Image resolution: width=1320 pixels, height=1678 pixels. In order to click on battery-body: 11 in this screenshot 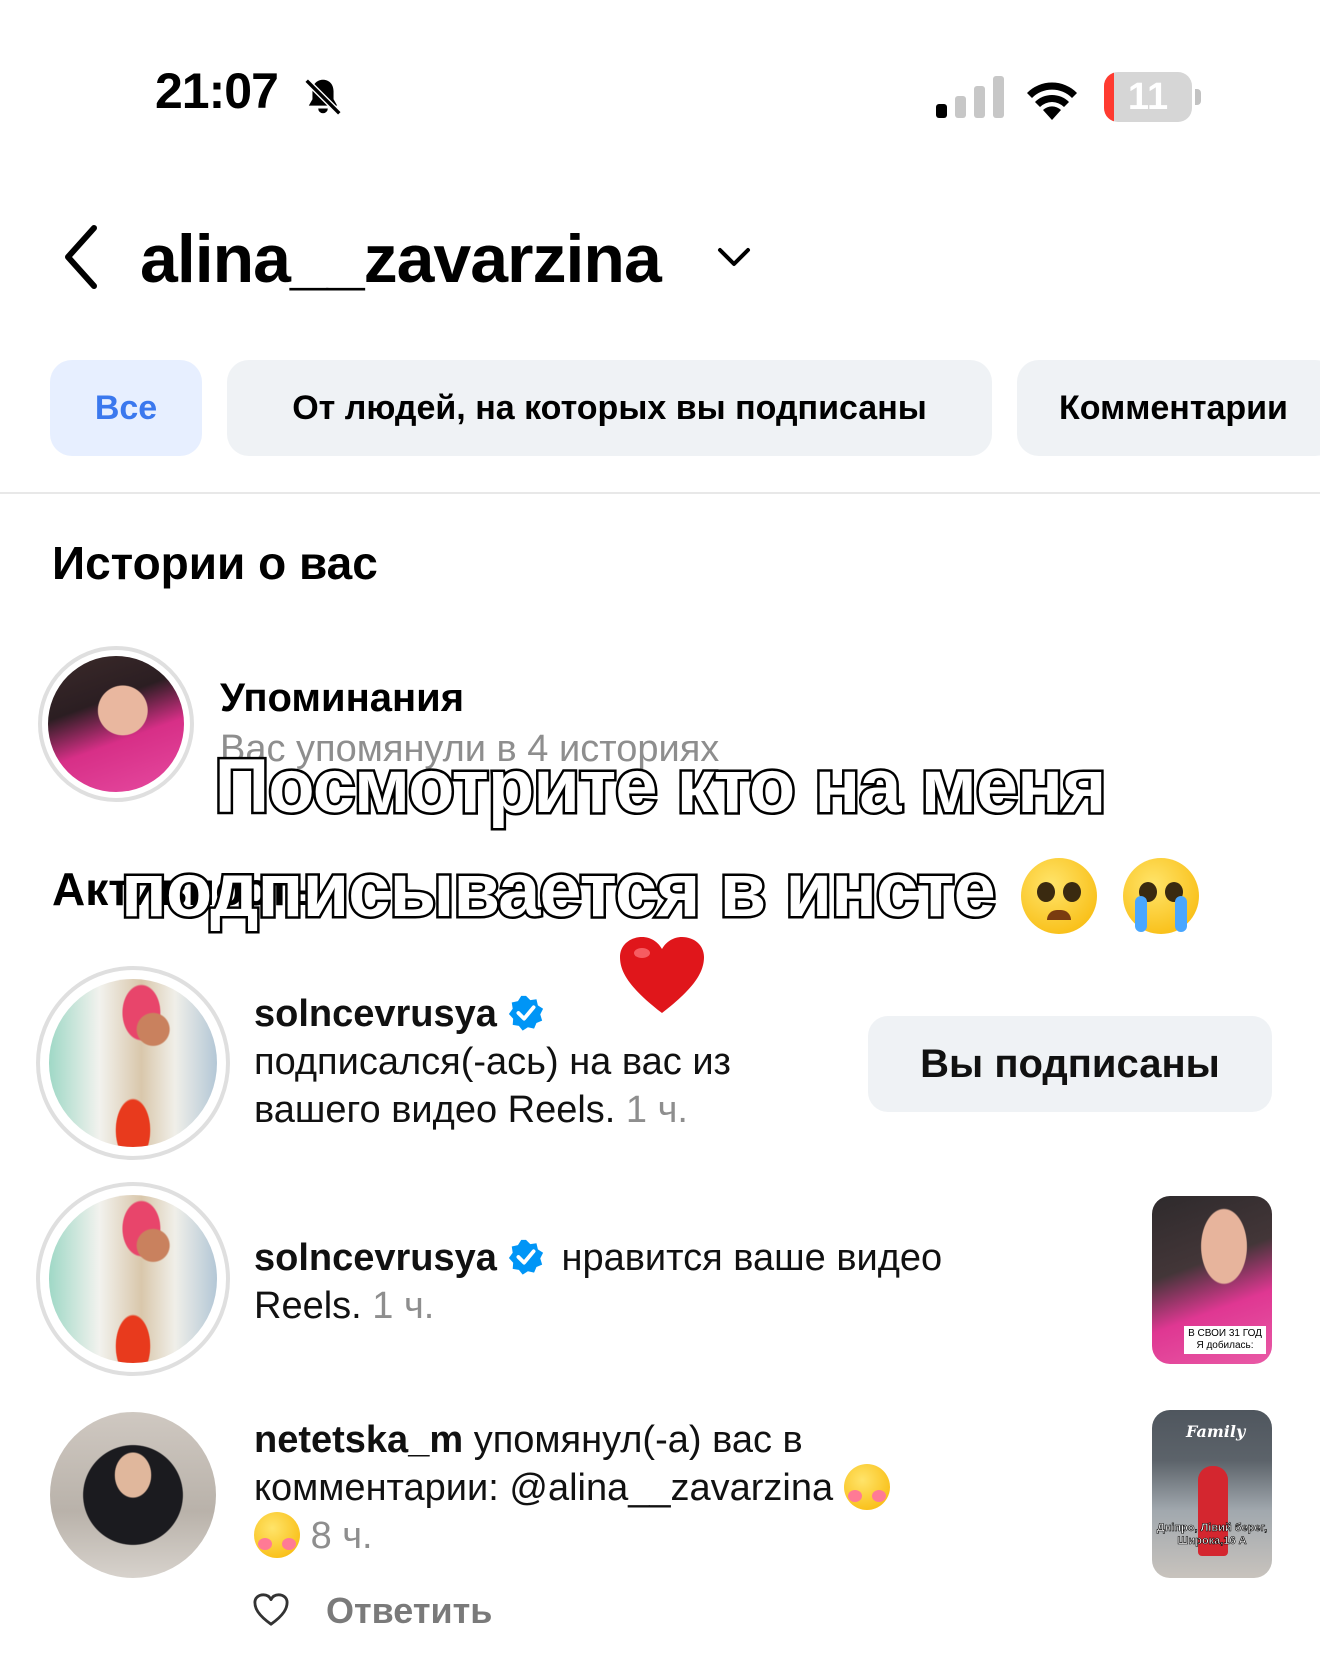, I will do `click(1148, 97)`.